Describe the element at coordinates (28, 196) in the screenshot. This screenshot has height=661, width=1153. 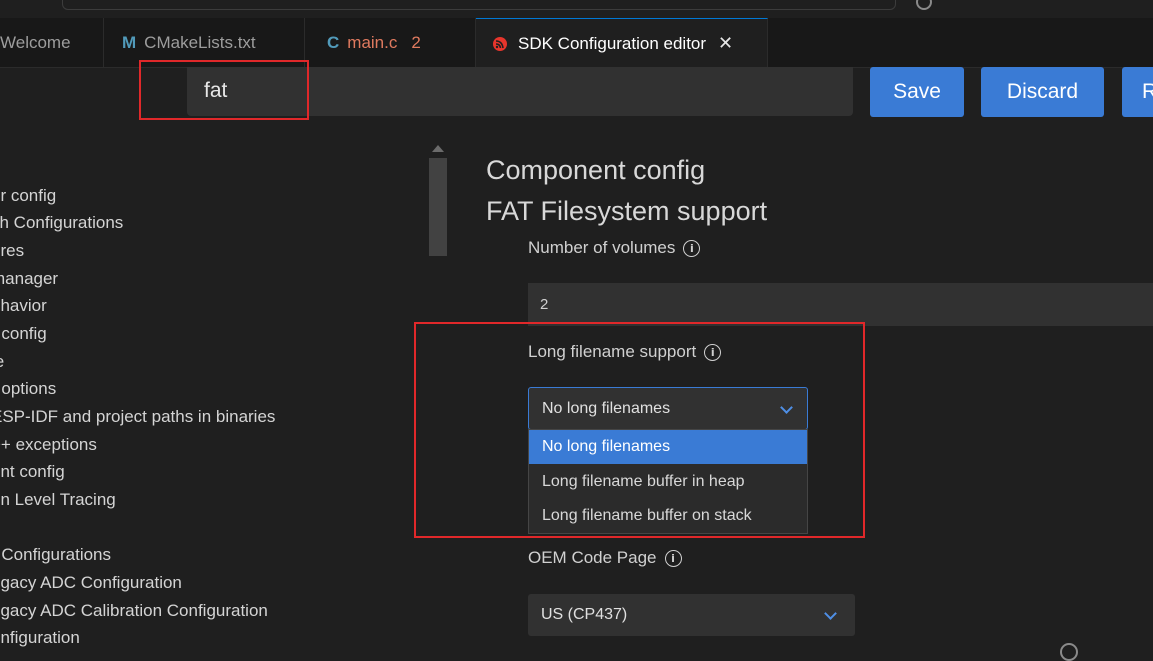
I see `sidebar-item: er config` at that location.